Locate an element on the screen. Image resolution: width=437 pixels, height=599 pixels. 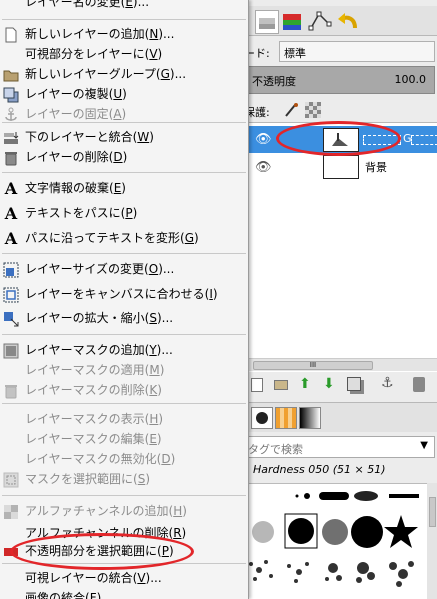
show-layer-mask-item: レイヤーマスクの表示(H) is located at coordinates (124, 419).